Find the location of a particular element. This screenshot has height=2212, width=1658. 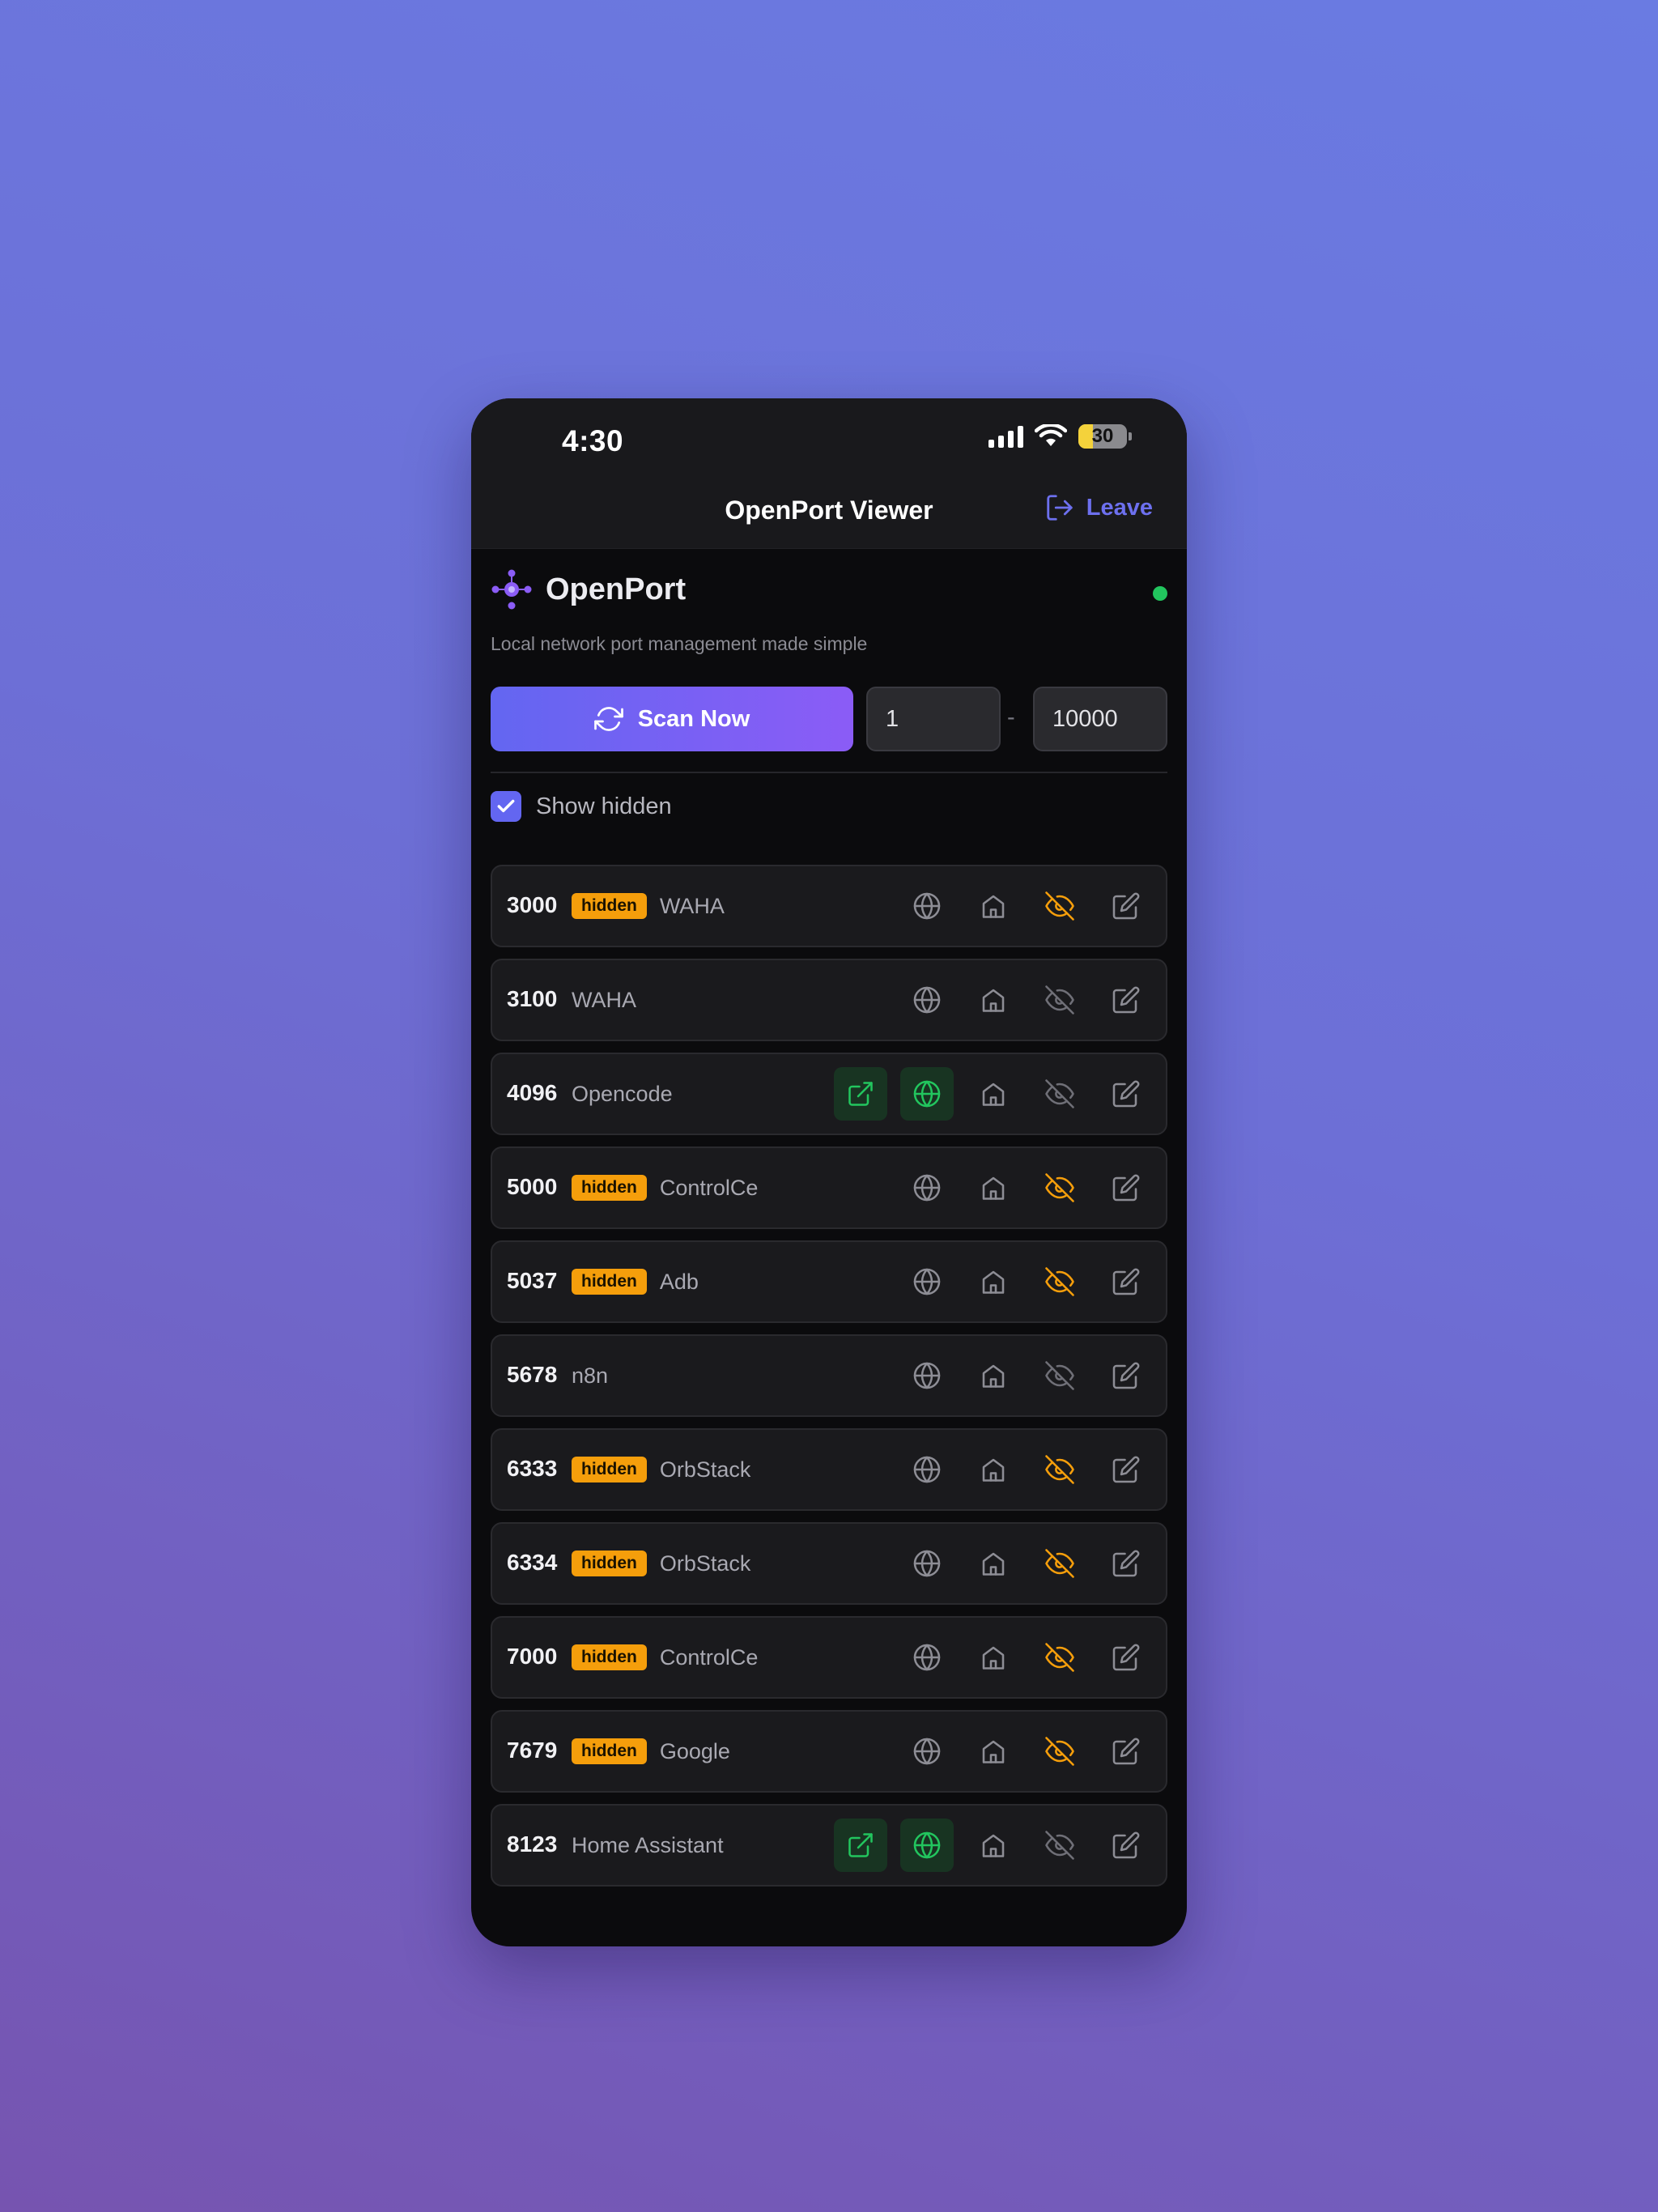

port-info: hidden WAHA is located at coordinates (648, 906).